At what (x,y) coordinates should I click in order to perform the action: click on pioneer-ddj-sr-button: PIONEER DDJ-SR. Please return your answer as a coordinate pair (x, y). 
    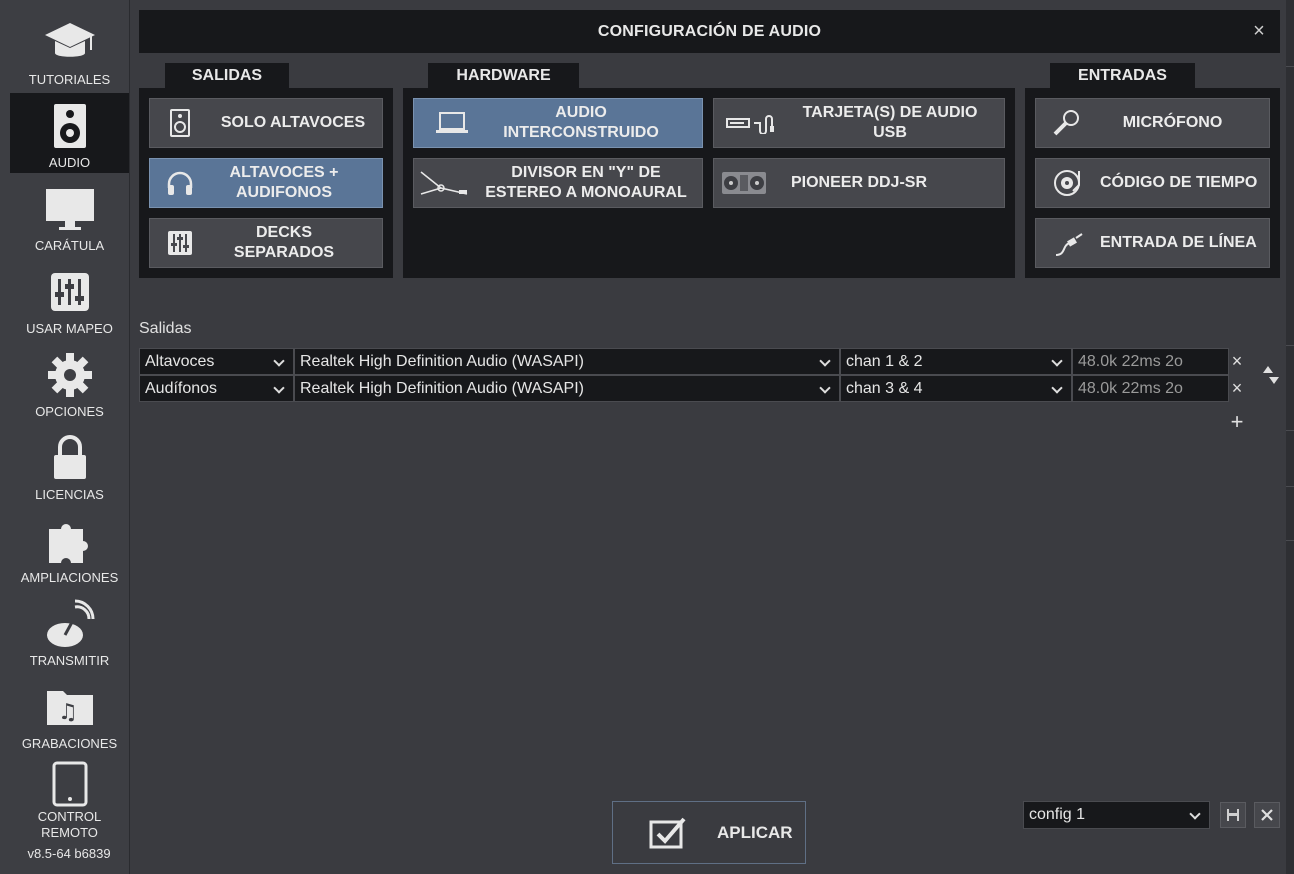
    Looking at the image, I should click on (859, 183).